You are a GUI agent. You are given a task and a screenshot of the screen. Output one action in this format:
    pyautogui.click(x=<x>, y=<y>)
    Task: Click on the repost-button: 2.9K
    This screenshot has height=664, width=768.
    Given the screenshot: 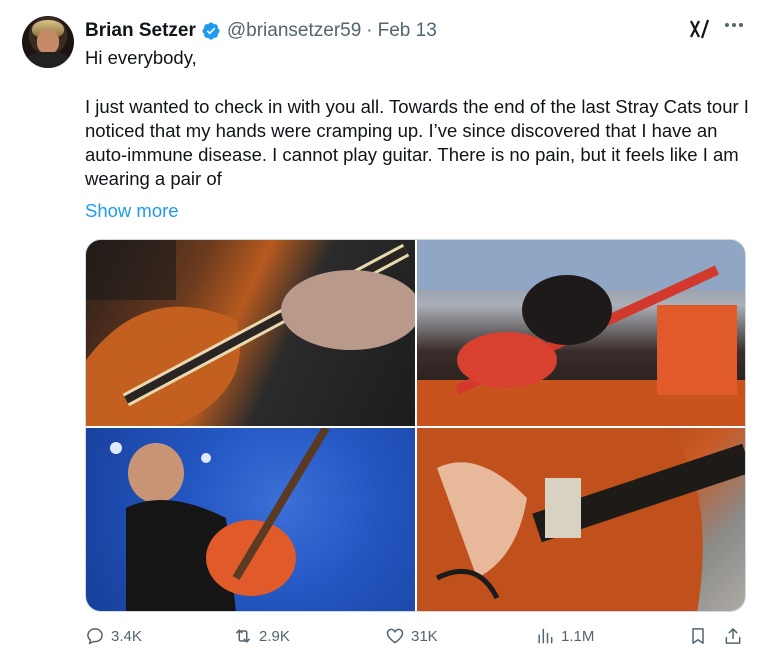 What is the action you would take?
    pyautogui.click(x=261, y=636)
    